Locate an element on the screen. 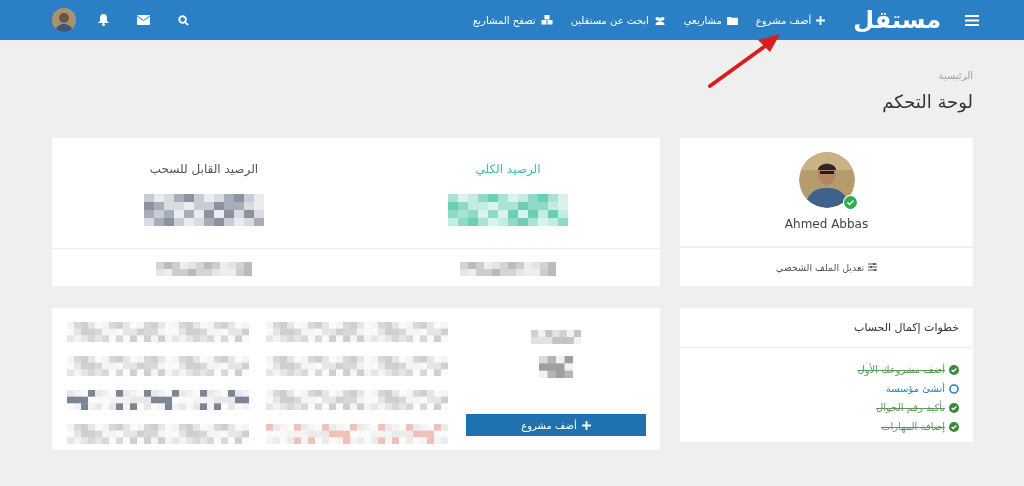  edit-profile-link: تعديل الملف الشخصي is located at coordinates (826, 267).